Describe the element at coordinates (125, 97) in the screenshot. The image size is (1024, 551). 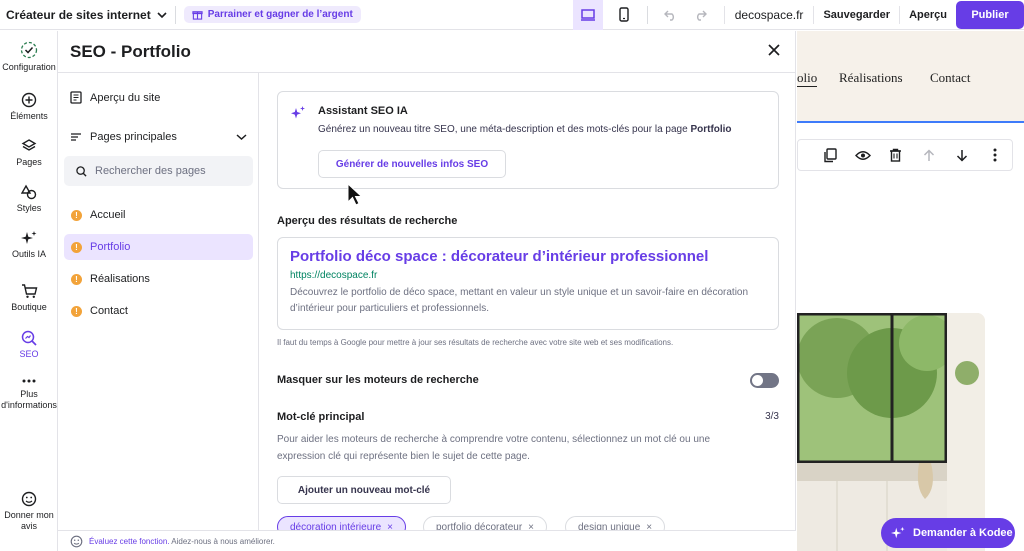
I see `site-overview-label: Aperçu du site` at that location.